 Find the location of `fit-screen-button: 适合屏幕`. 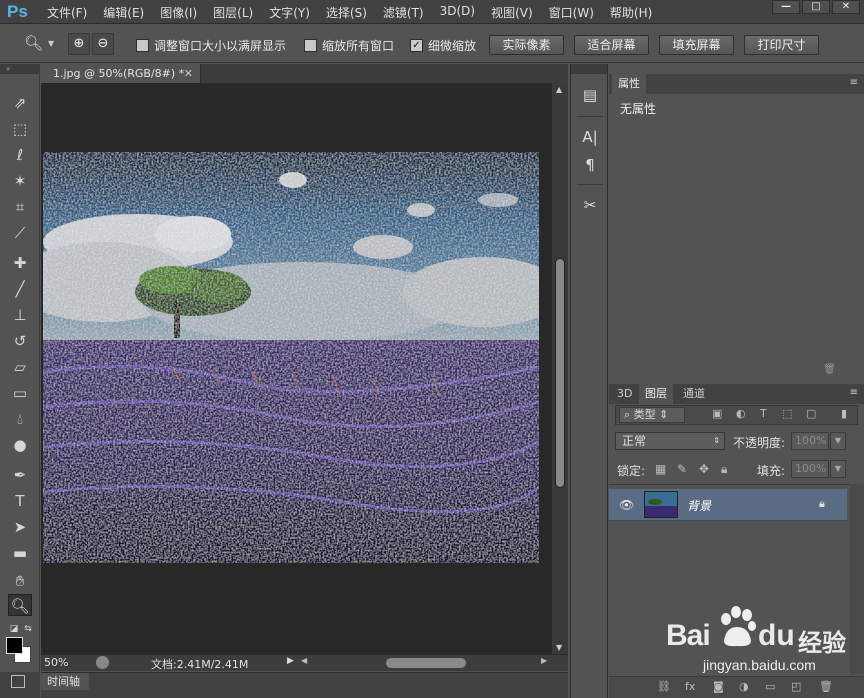

fit-screen-button: 适合屏幕 is located at coordinates (611, 45).